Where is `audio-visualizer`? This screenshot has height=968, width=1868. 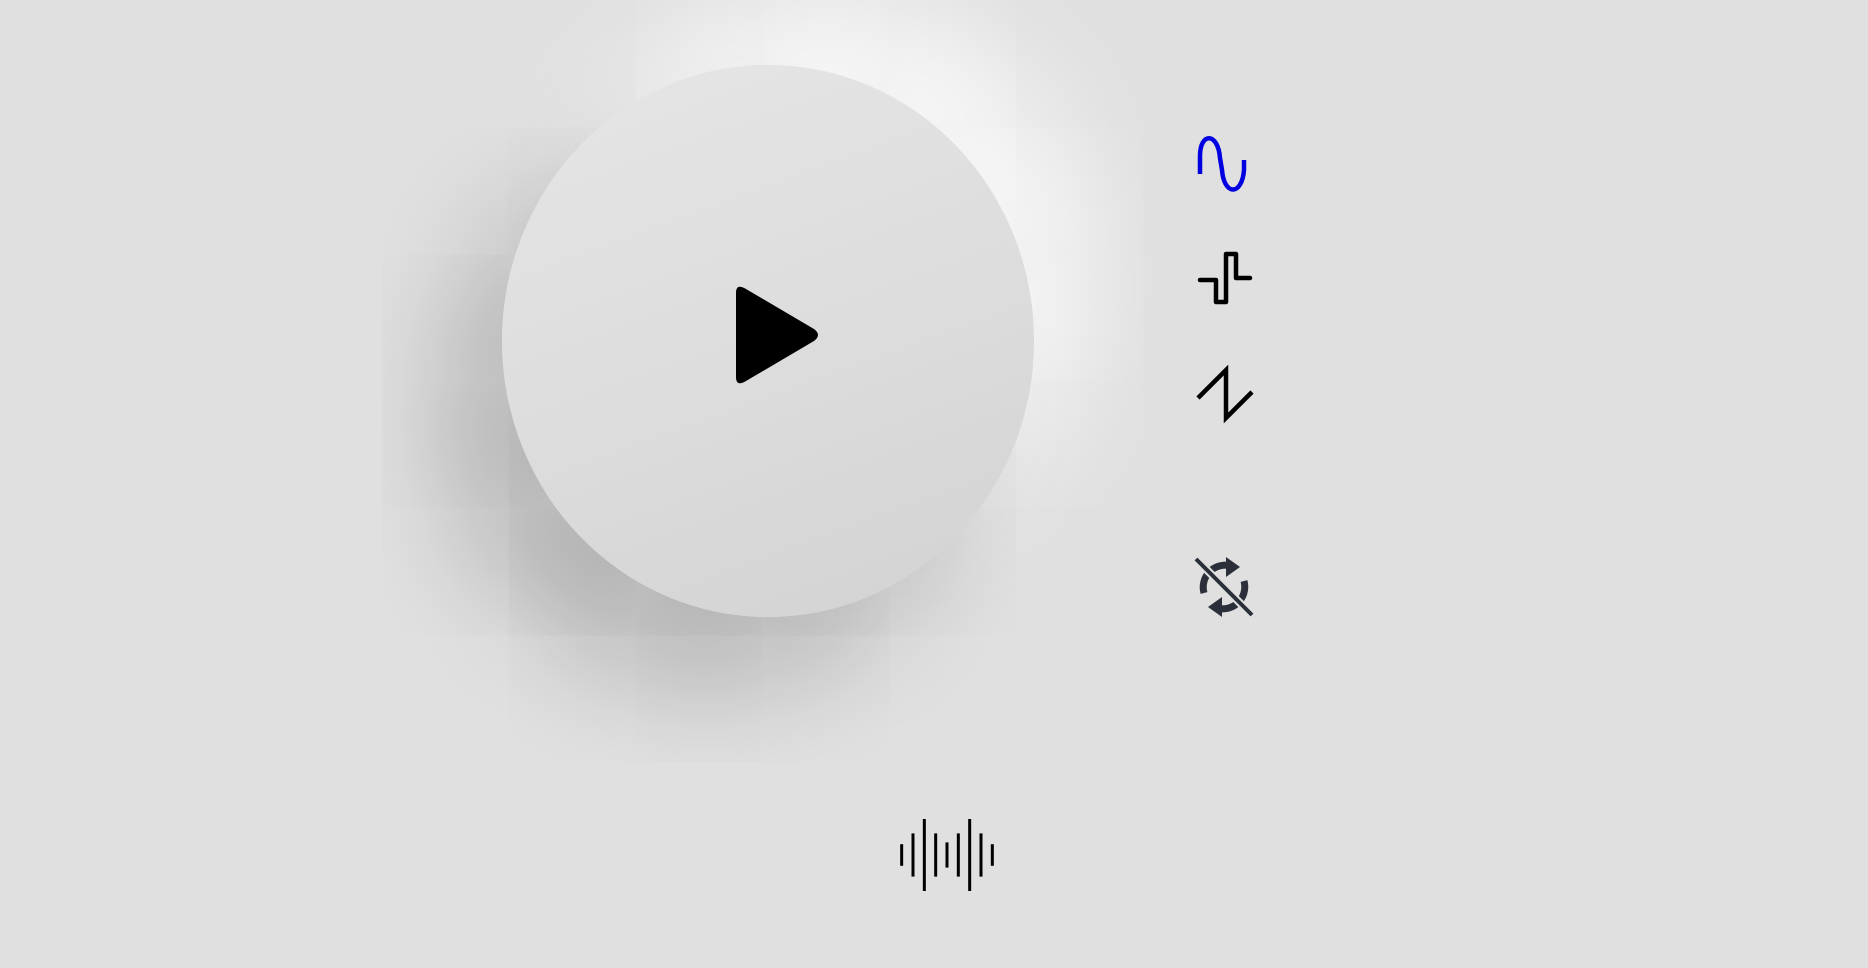
audio-visualizer is located at coordinates (947, 855).